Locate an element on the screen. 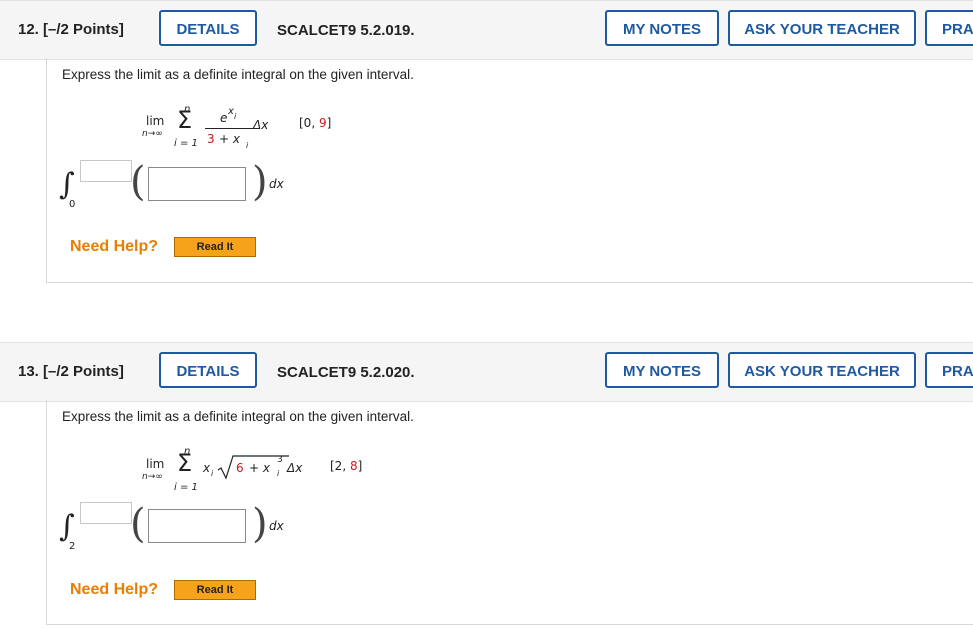  question-number: 13. [–/2 Points] is located at coordinates (71, 371).